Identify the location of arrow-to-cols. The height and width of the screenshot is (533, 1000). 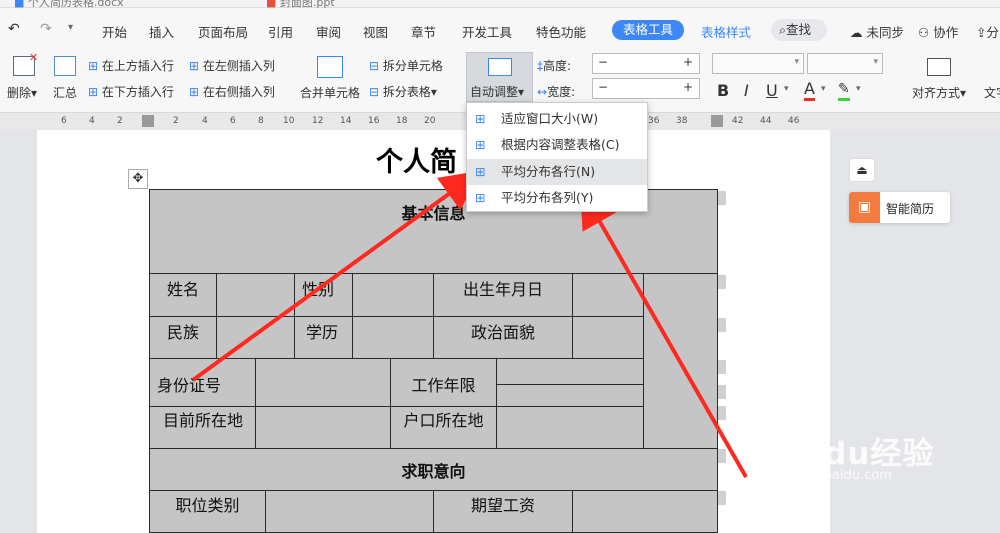
(664, 332).